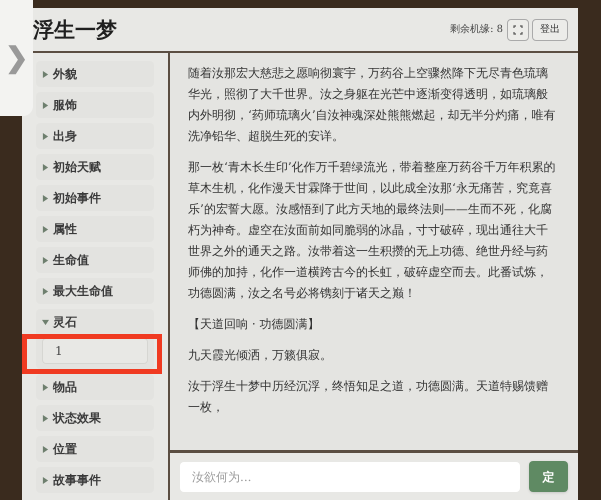 The width and height of the screenshot is (601, 500). Describe the element at coordinates (254, 324) in the screenshot. I see `story-paragraph: 【天道回响 · 功德圆满】` at that location.